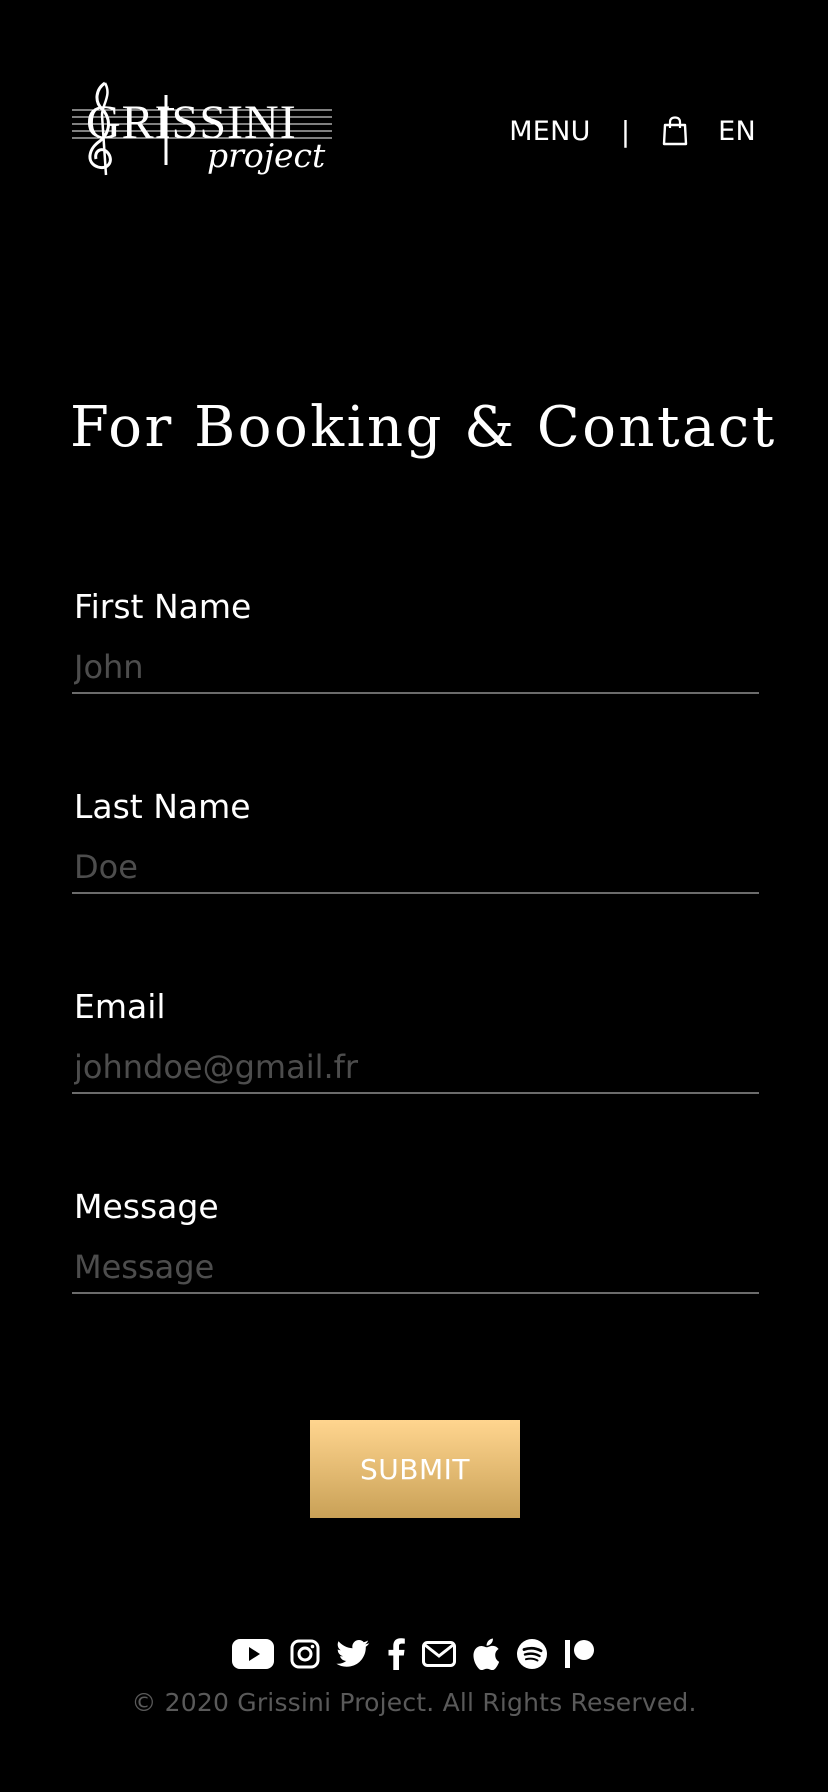  What do you see at coordinates (415, 1469) in the screenshot?
I see `submit-button: SUBMIT` at bounding box center [415, 1469].